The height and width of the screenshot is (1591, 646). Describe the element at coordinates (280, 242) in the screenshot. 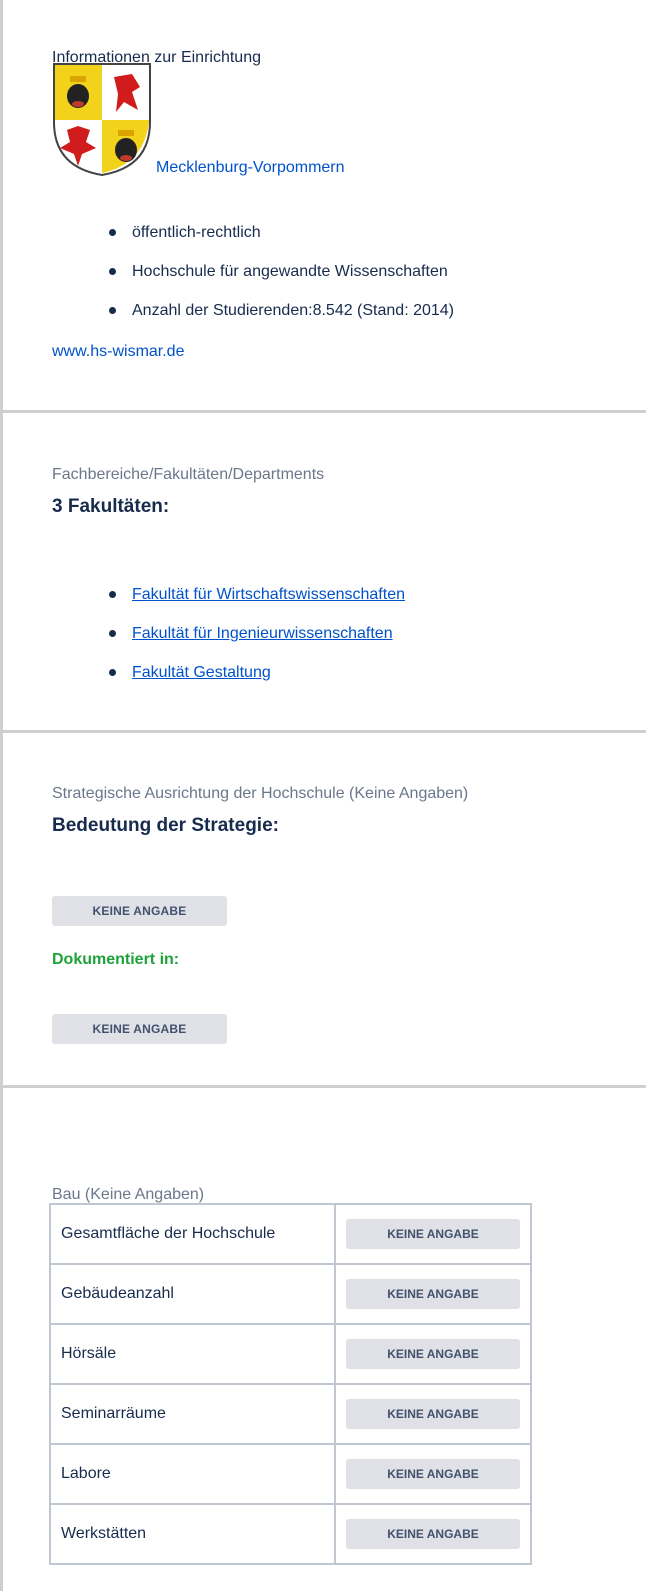

I see `list-item: öffentlich-rechtlich` at that location.